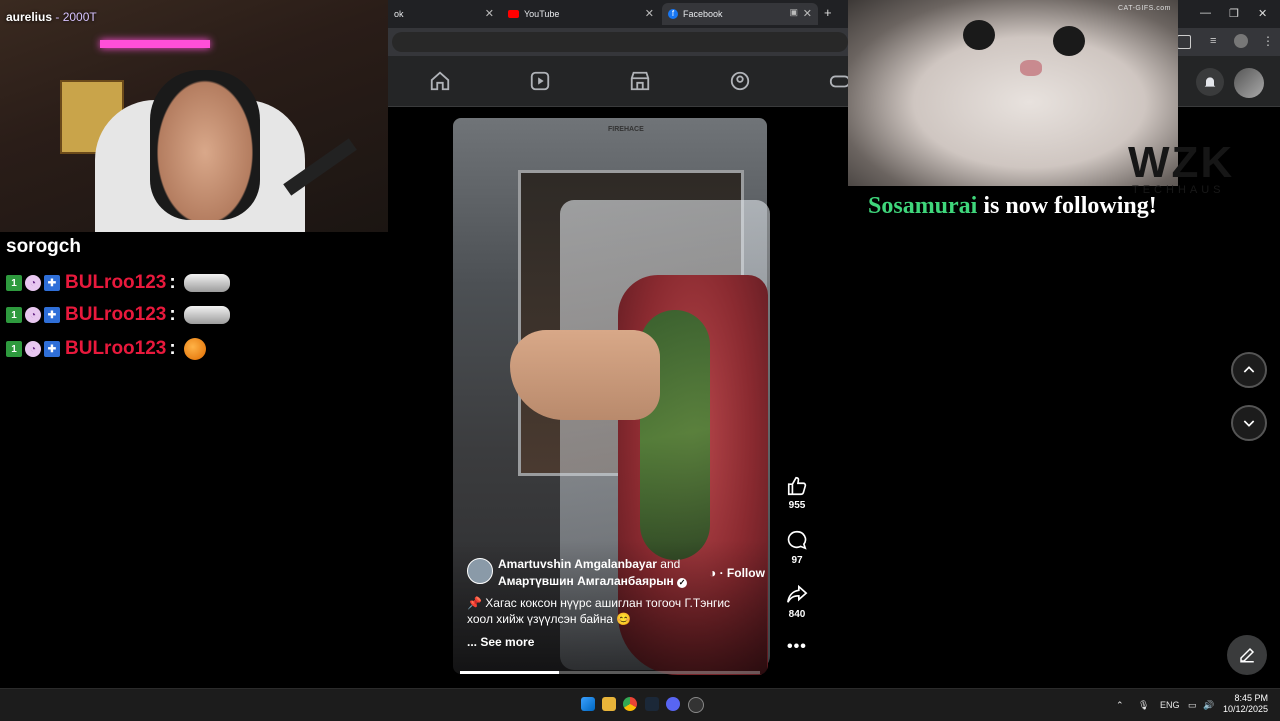  Describe the element at coordinates (444, 14) in the screenshot. I see `tab-facebook-old: ok ✕` at that location.